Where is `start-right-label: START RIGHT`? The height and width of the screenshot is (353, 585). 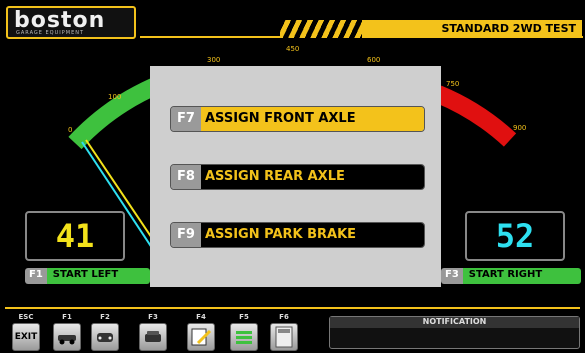
start-right-label: START RIGHT is located at coordinates (521, 276).